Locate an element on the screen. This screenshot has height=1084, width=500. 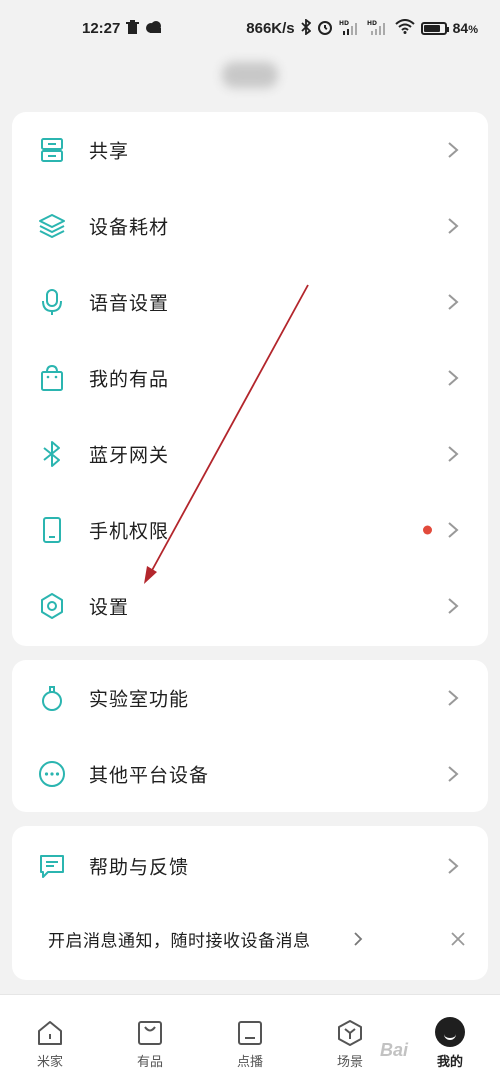
more-dots-icon is located at coordinates (52, 774).